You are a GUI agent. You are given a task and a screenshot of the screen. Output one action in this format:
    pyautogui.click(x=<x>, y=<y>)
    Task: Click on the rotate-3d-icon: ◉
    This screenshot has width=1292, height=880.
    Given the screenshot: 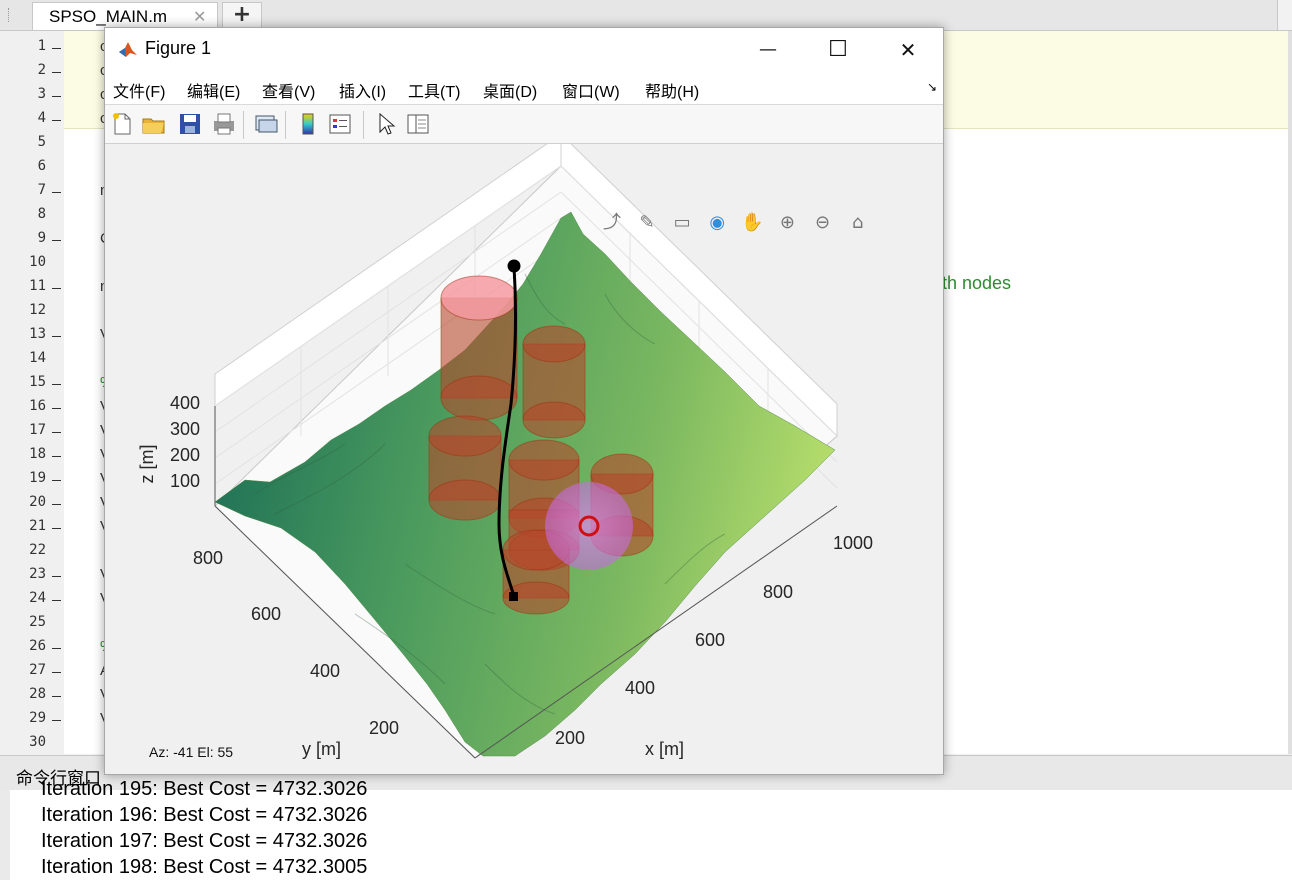 What is the action you would take?
    pyautogui.click(x=717, y=223)
    